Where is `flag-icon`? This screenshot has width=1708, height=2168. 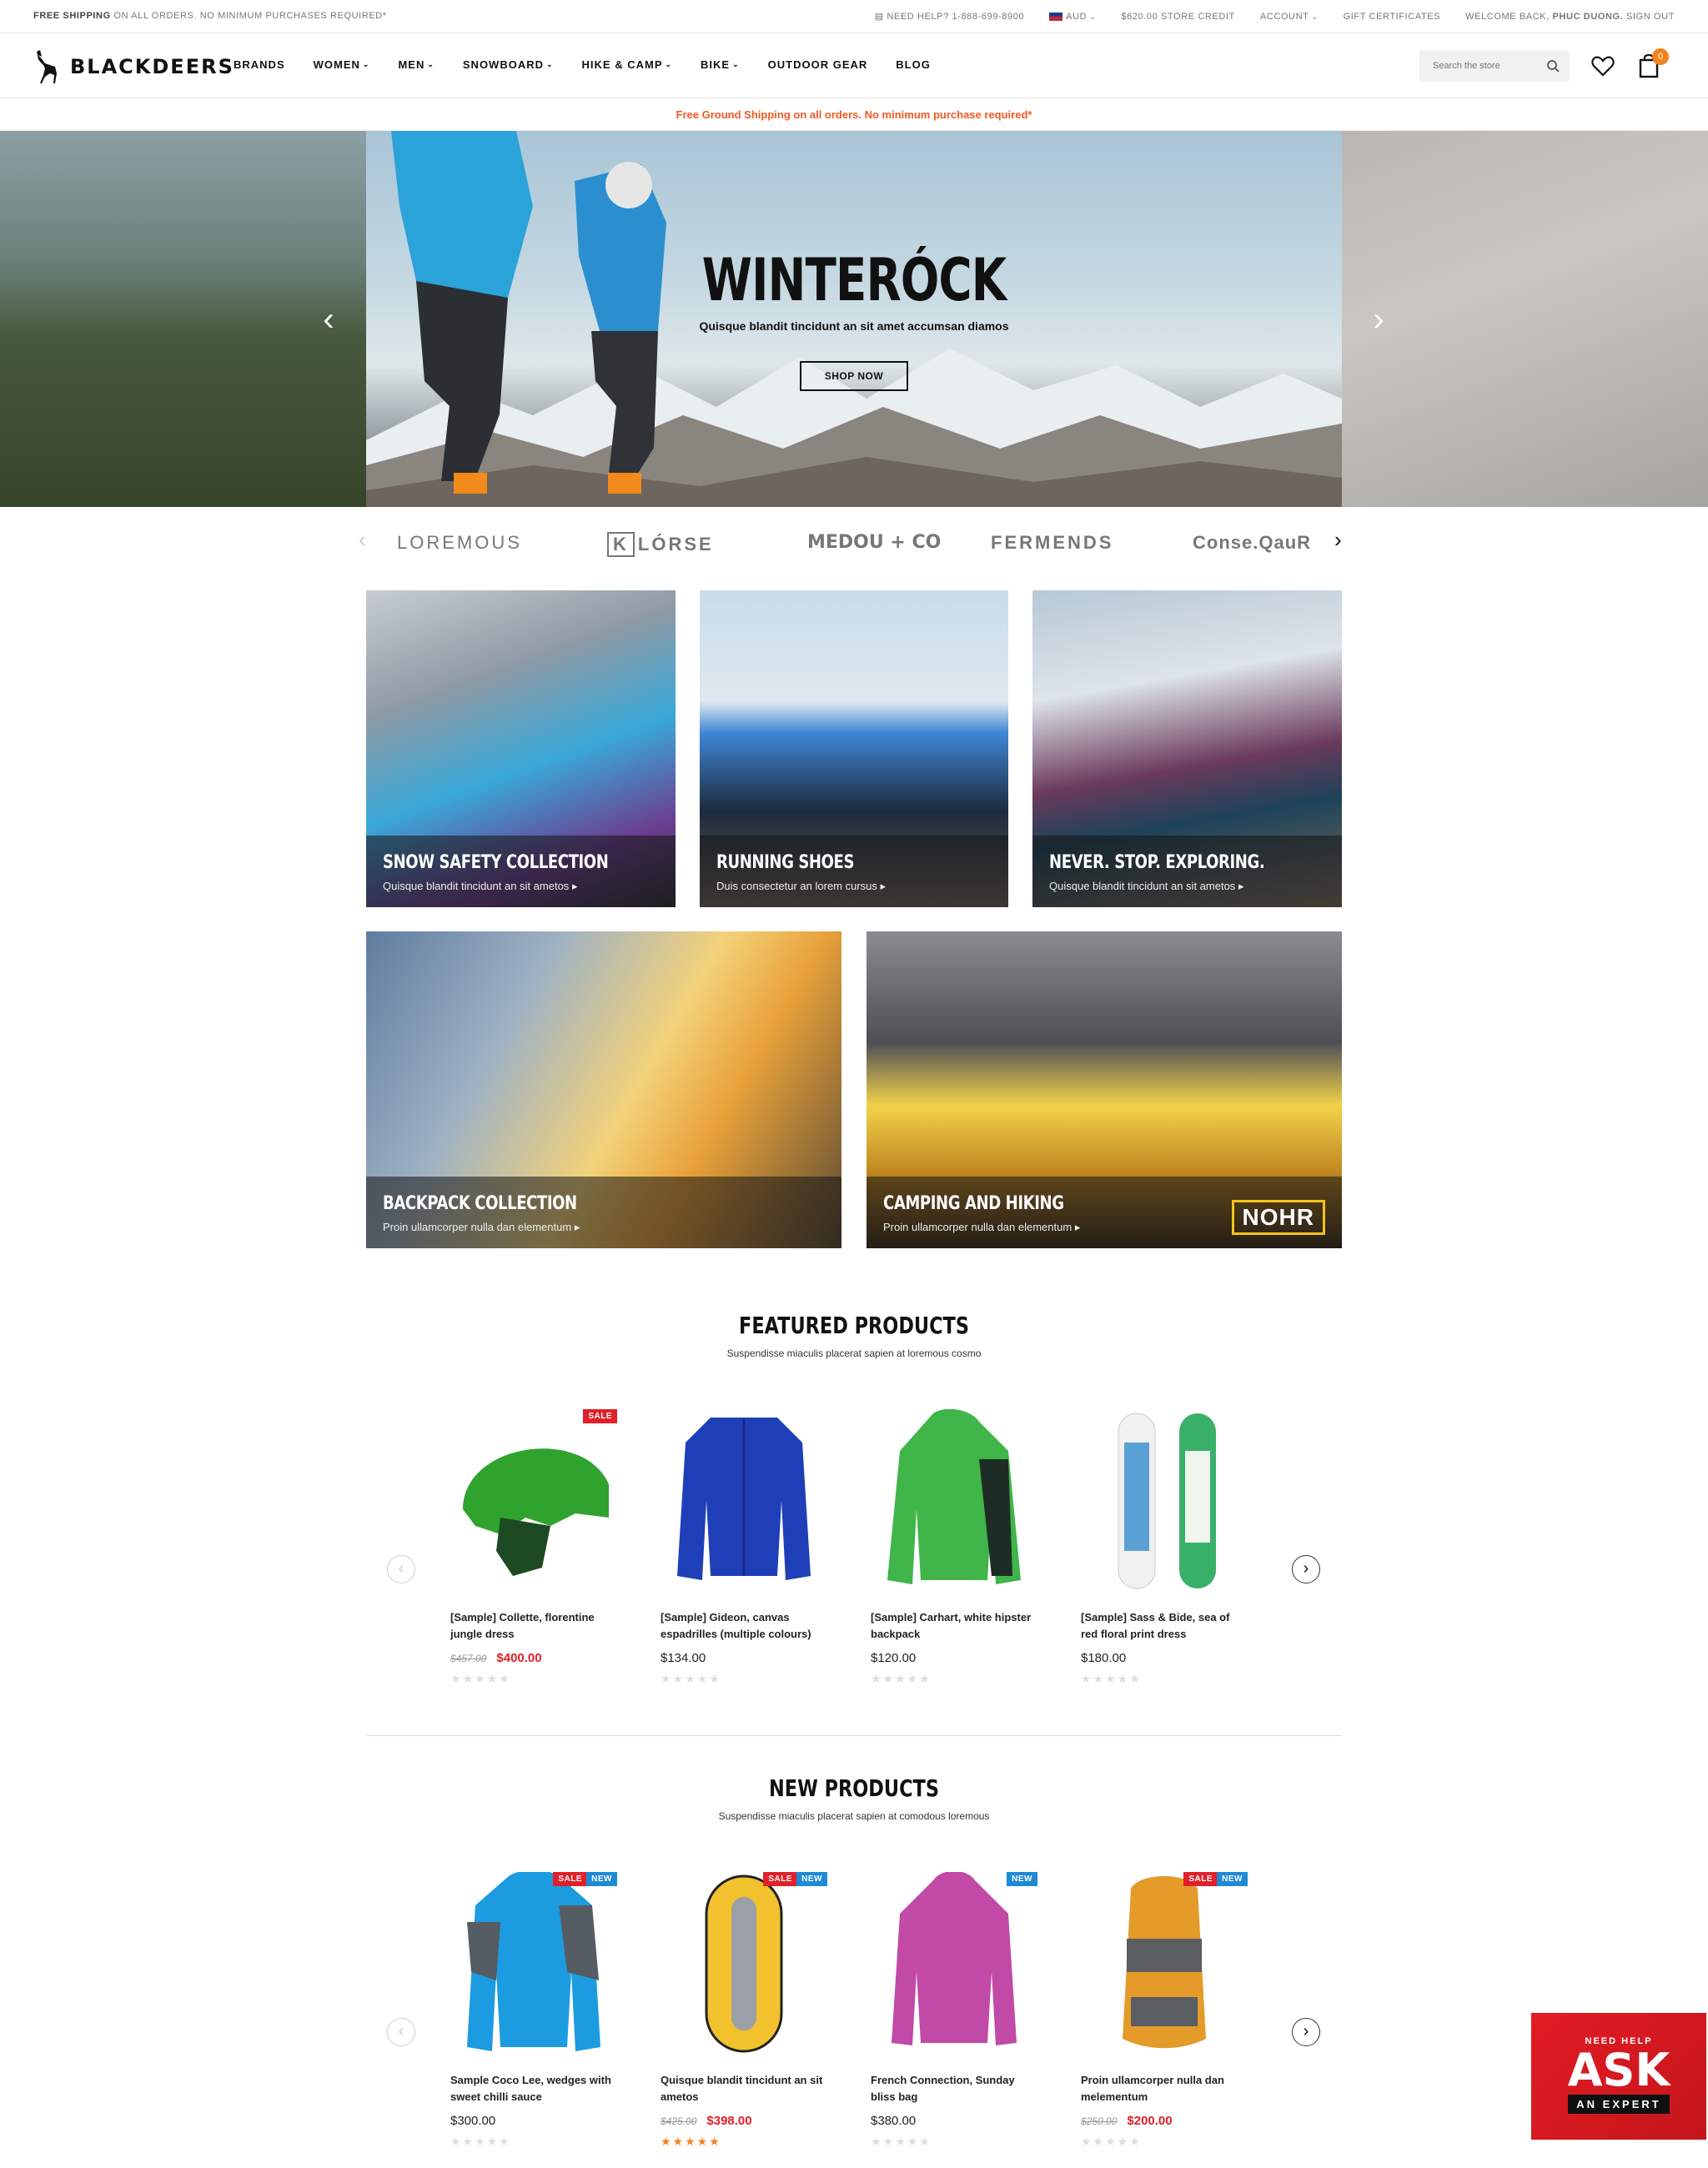
flag-icon is located at coordinates (1056, 16).